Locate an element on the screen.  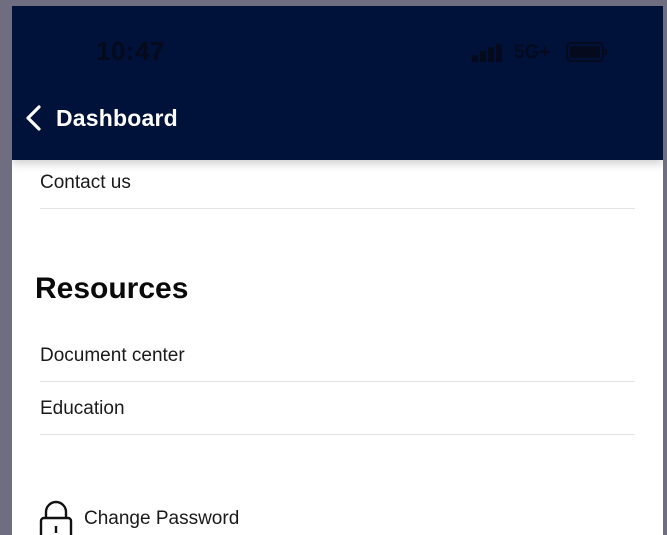
back-button: Dashboard is located at coordinates (101, 118).